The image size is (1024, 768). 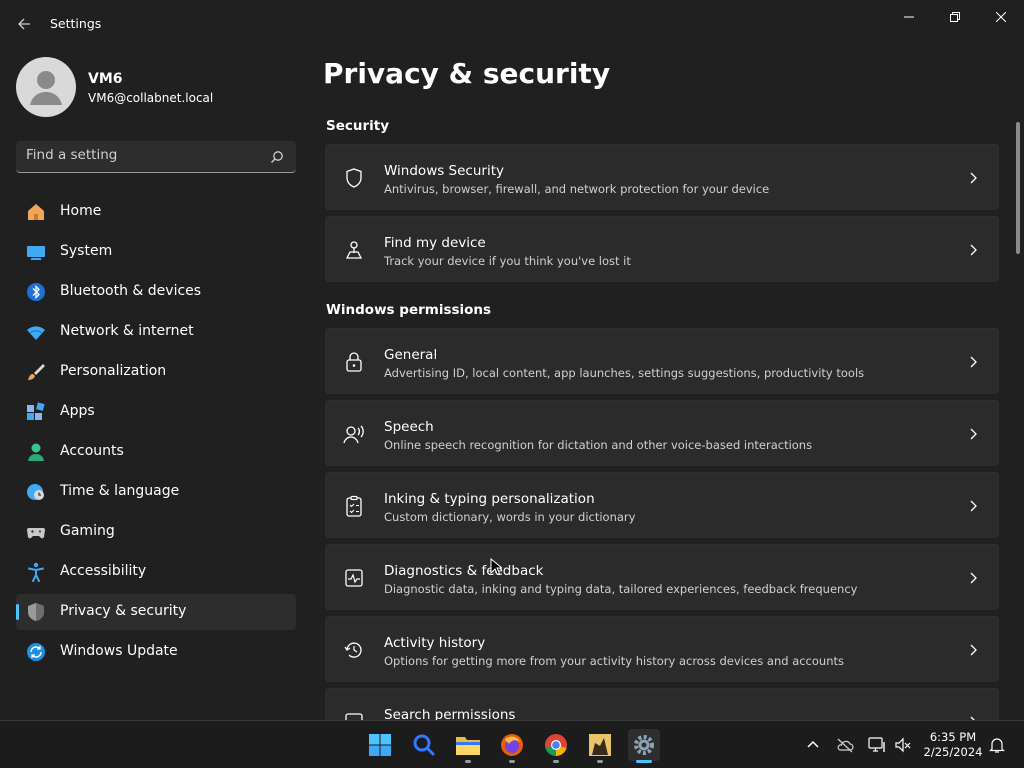 I want to click on sidebar-item-system: System, so click(x=156, y=252).